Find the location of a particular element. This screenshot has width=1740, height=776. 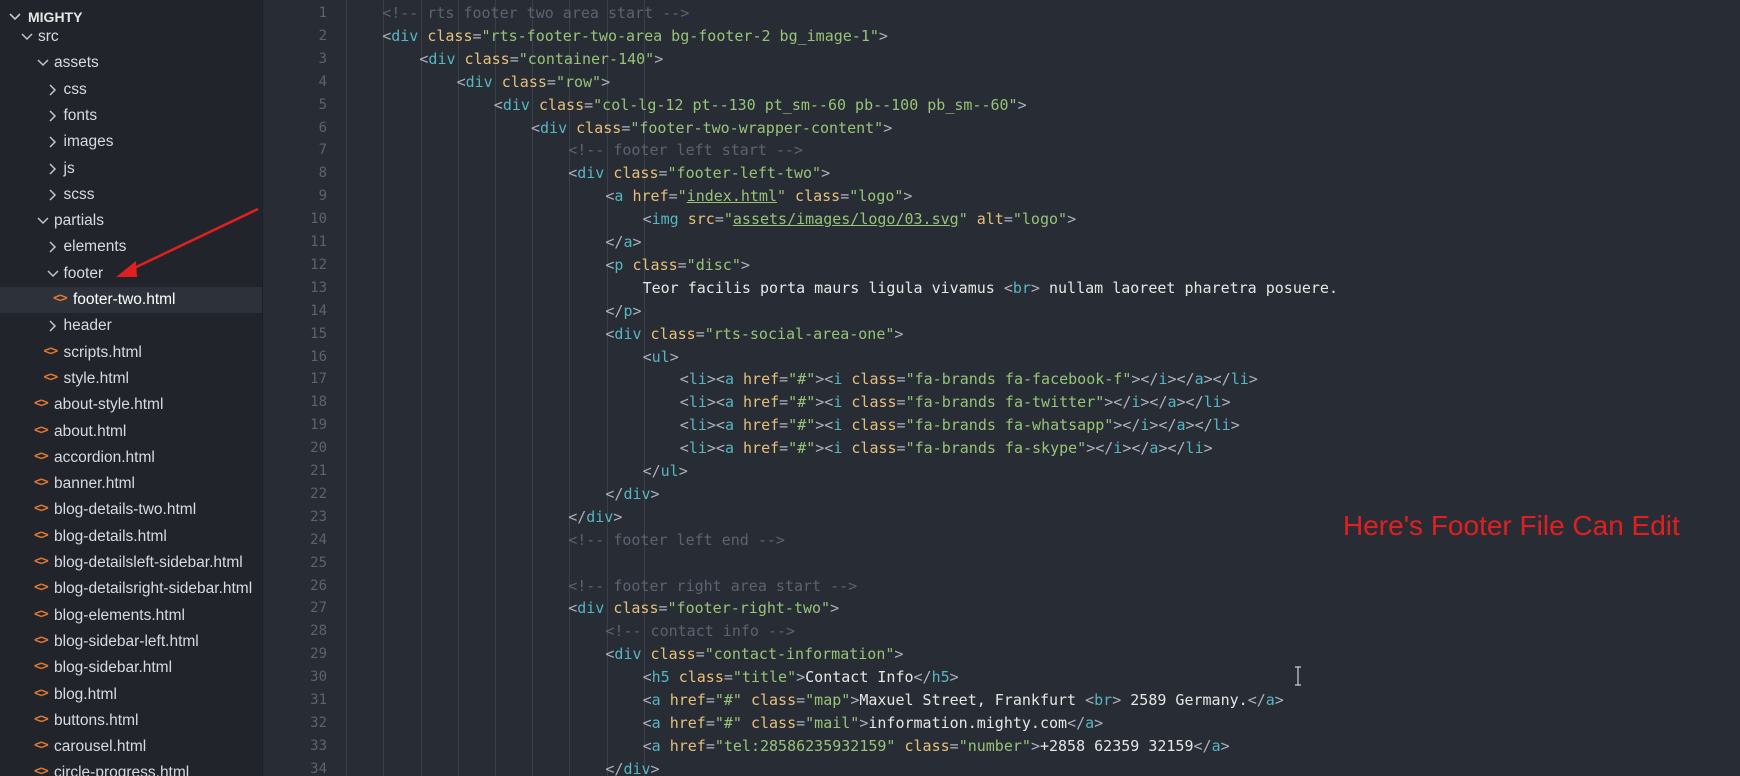

folder-assets: assets is located at coordinates (131, 63).